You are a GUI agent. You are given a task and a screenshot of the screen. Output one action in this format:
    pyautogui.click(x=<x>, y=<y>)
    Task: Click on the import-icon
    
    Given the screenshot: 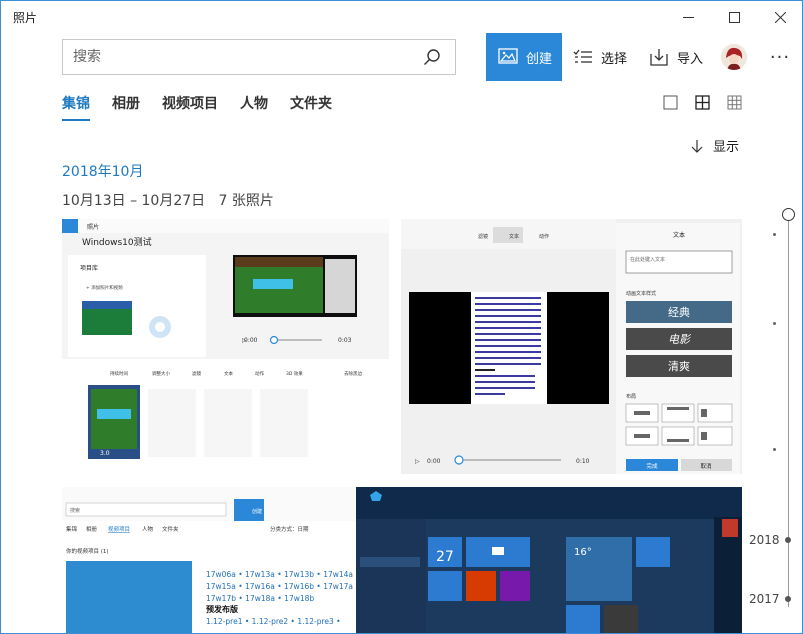 What is the action you would take?
    pyautogui.click(x=659, y=57)
    